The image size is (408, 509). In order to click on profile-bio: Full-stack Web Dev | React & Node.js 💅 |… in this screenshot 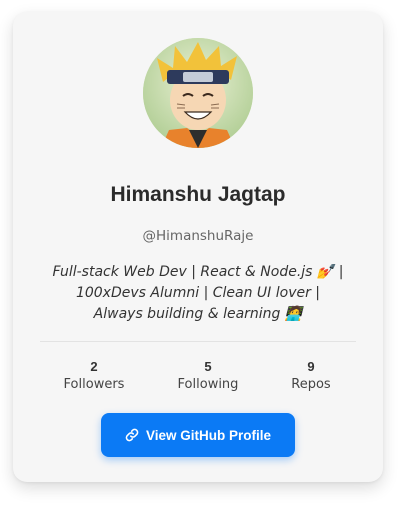, I will do `click(198, 293)`.